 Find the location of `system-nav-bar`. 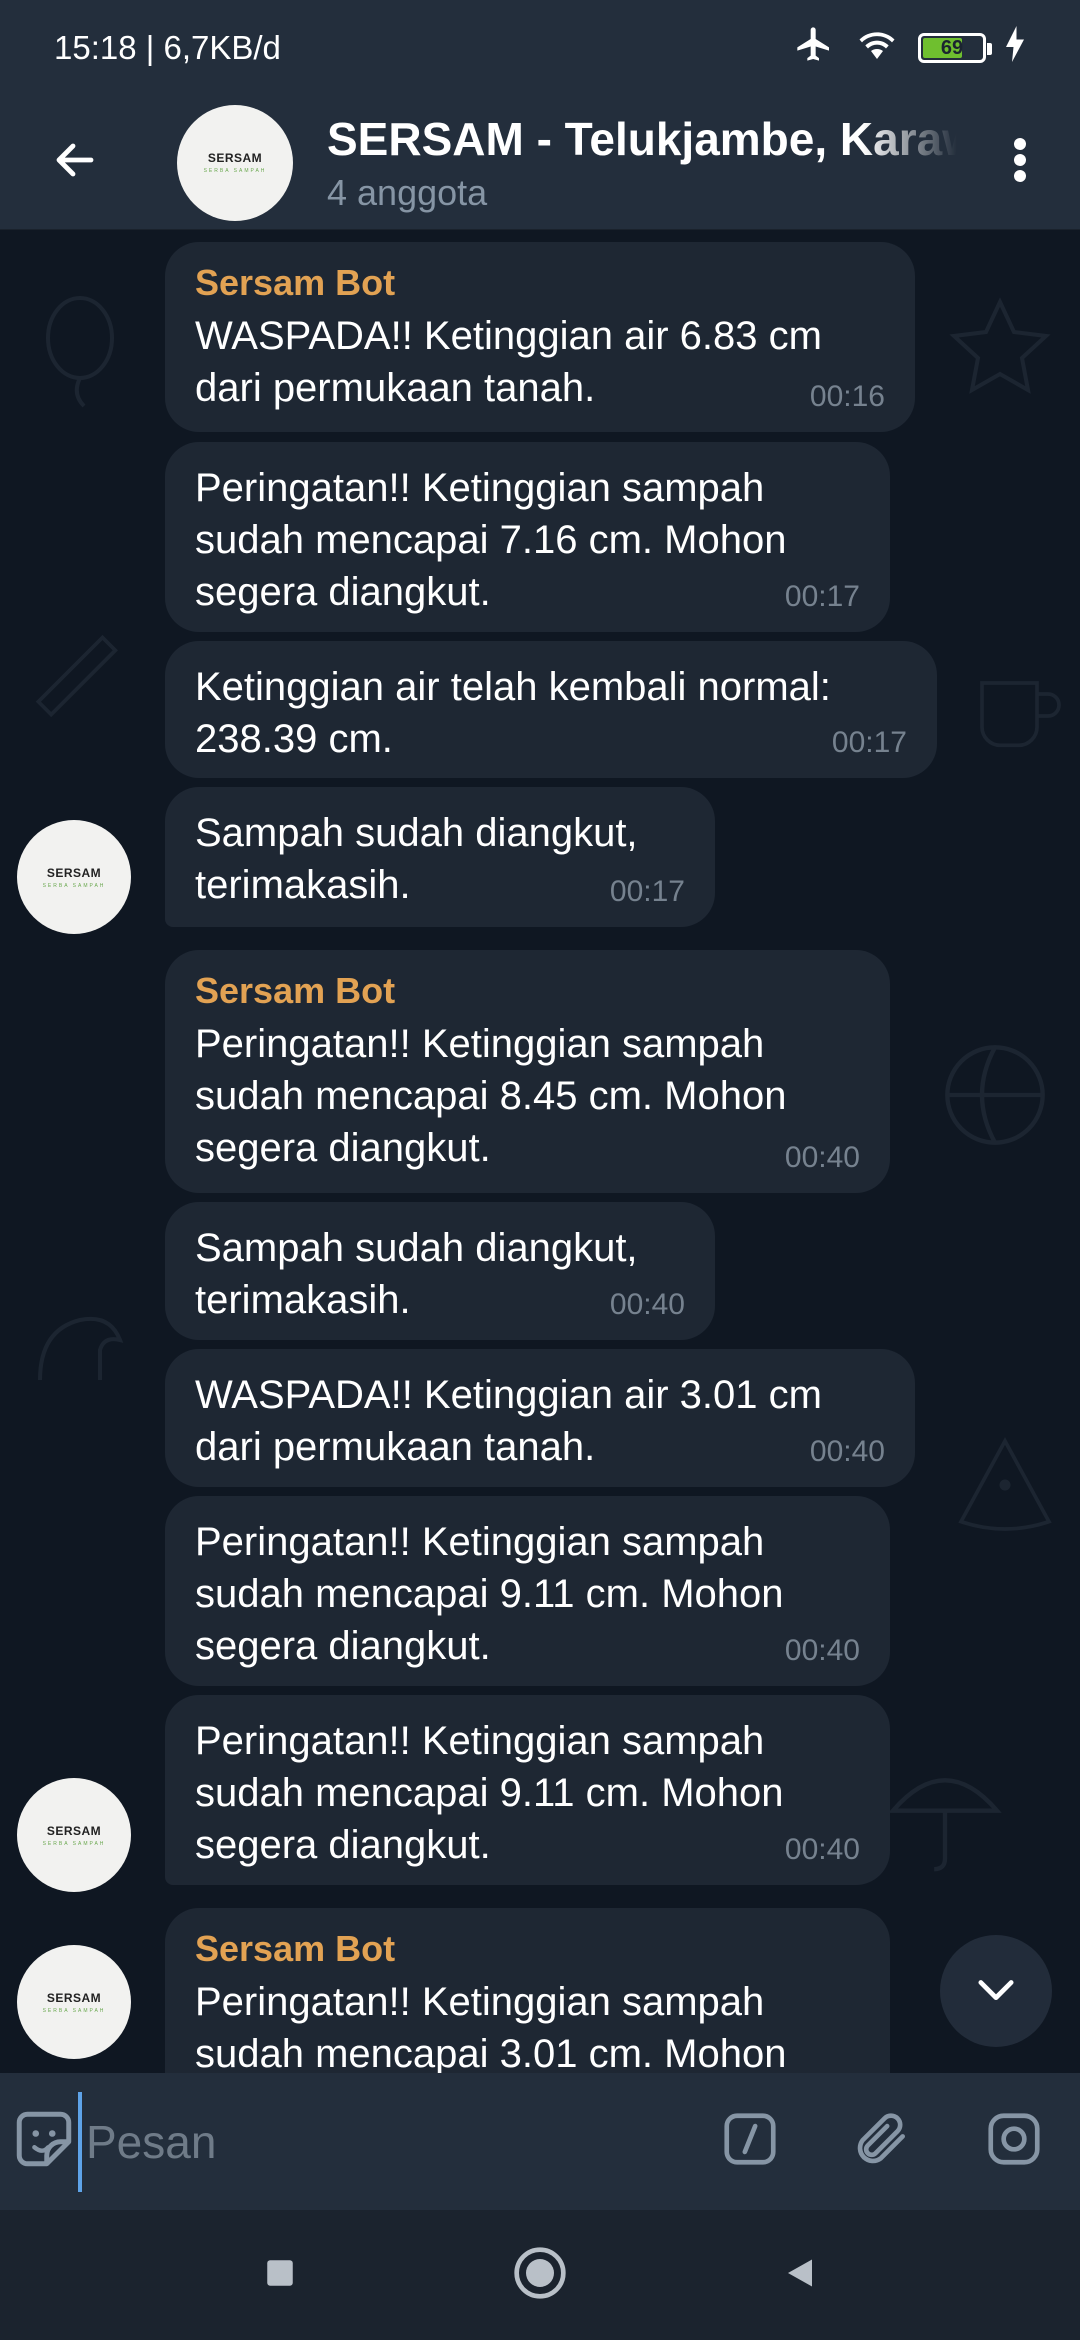

system-nav-bar is located at coordinates (540, 2275).